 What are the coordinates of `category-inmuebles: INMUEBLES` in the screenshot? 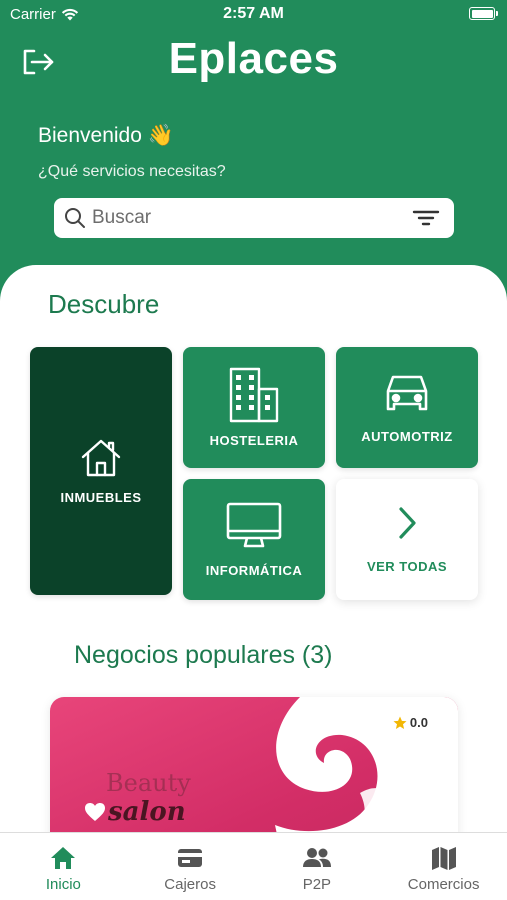 It's located at (101, 471).